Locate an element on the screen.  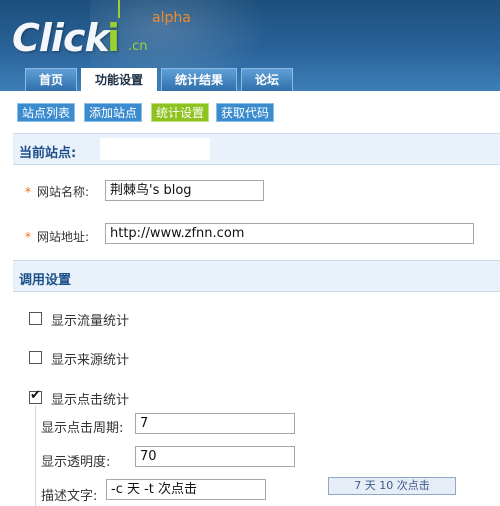
click-options-divider is located at coordinates (35, 456).